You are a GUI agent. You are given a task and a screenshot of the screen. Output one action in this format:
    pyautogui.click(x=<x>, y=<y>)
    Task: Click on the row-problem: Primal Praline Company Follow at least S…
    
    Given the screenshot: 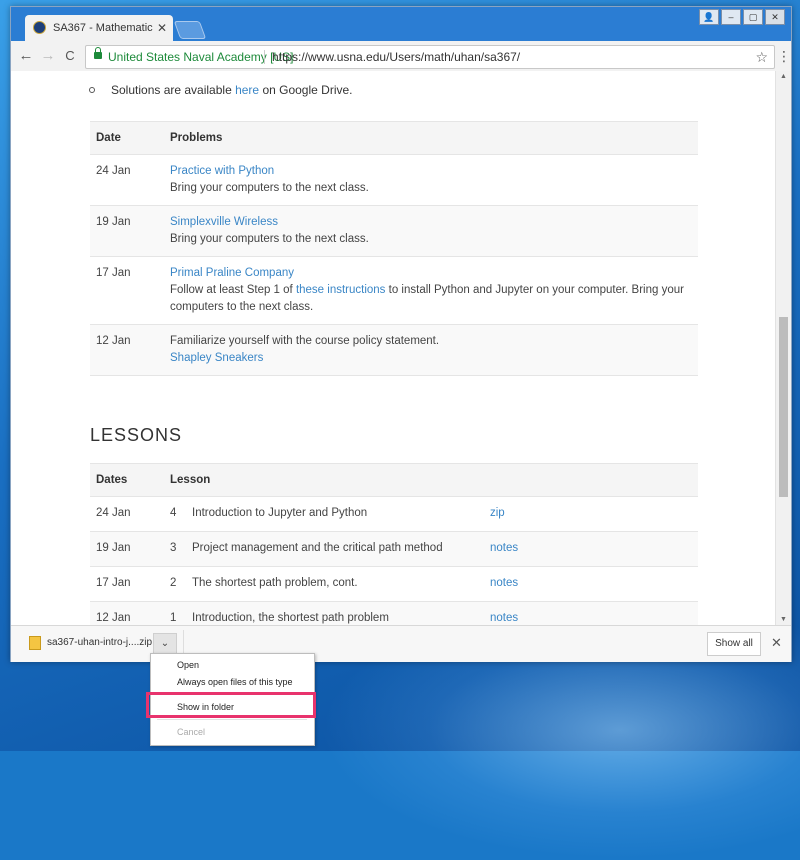 What is the action you would take?
    pyautogui.click(x=431, y=290)
    